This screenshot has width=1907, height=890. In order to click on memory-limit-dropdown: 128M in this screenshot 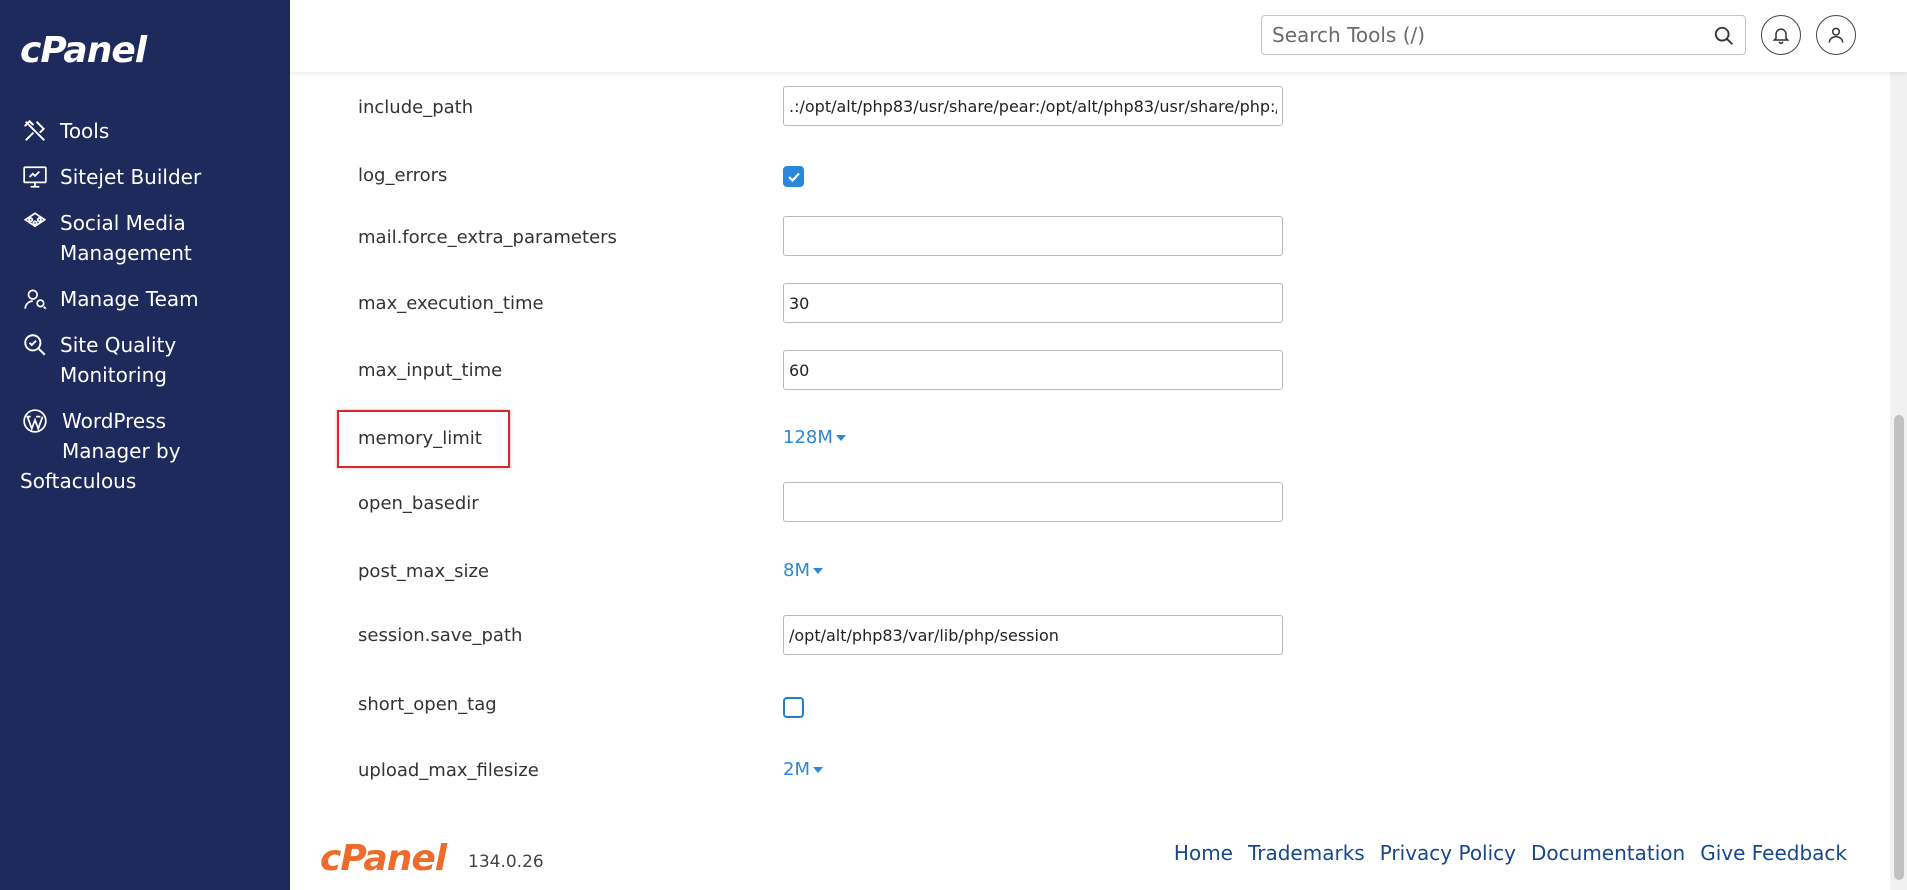, I will do `click(814, 437)`.